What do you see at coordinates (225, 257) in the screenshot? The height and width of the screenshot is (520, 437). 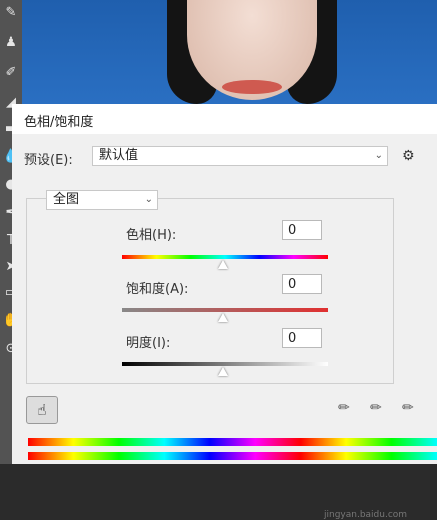 I see `hue-slider-track` at bounding box center [225, 257].